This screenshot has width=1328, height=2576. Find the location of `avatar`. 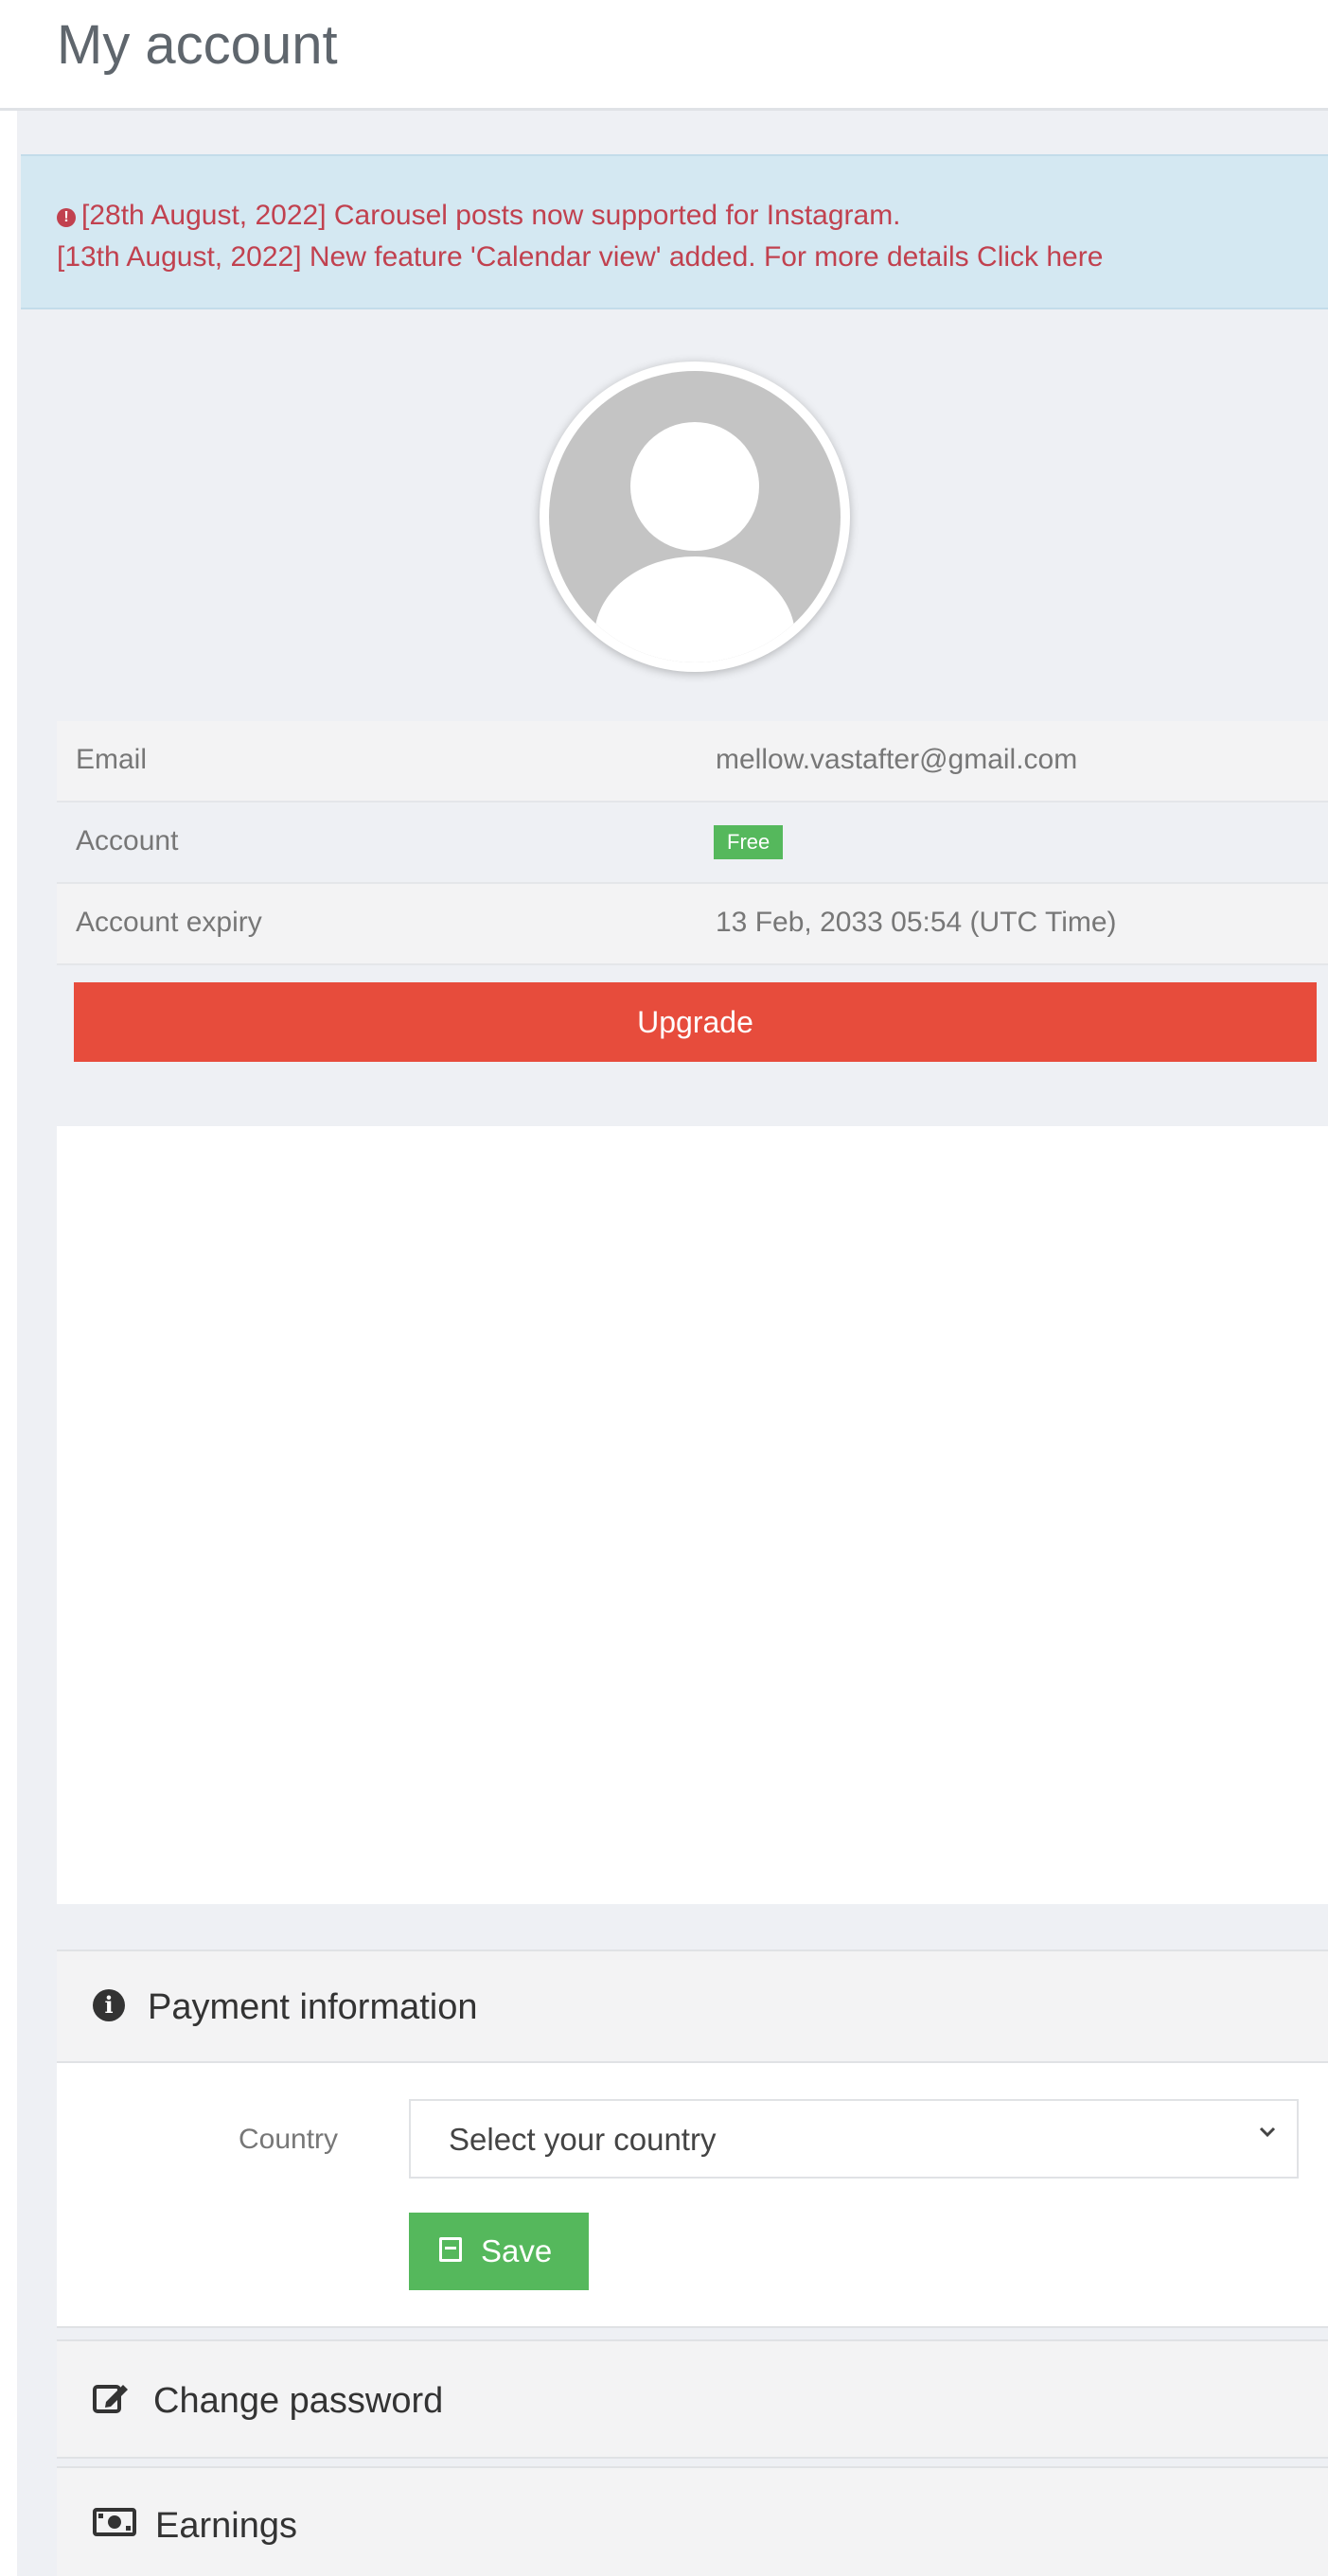

avatar is located at coordinates (695, 517).